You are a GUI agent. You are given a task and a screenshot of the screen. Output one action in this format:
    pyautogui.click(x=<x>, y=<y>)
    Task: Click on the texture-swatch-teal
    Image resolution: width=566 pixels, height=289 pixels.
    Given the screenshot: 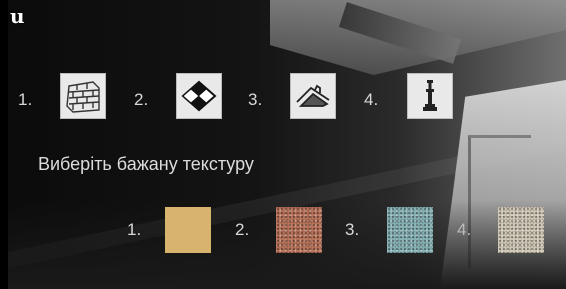 What is the action you would take?
    pyautogui.click(x=410, y=230)
    